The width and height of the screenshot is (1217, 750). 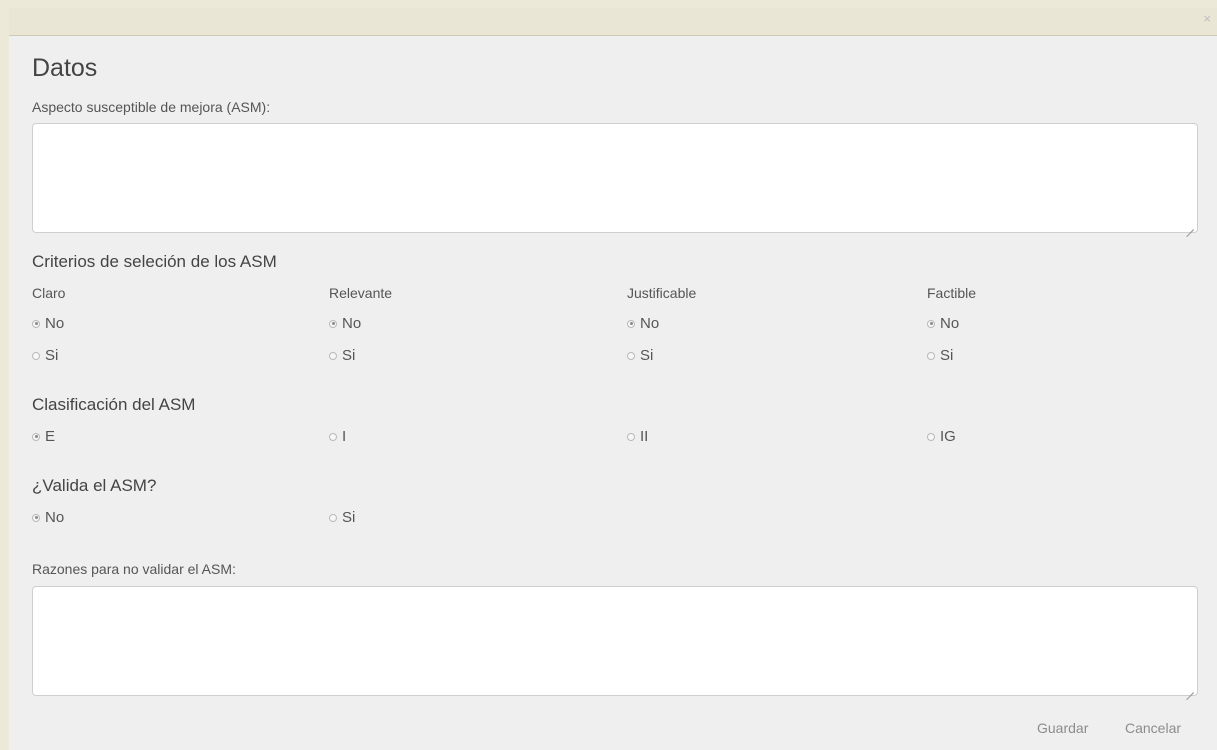 What do you see at coordinates (943, 323) in the screenshot?
I see `factible-no-radio: No` at bounding box center [943, 323].